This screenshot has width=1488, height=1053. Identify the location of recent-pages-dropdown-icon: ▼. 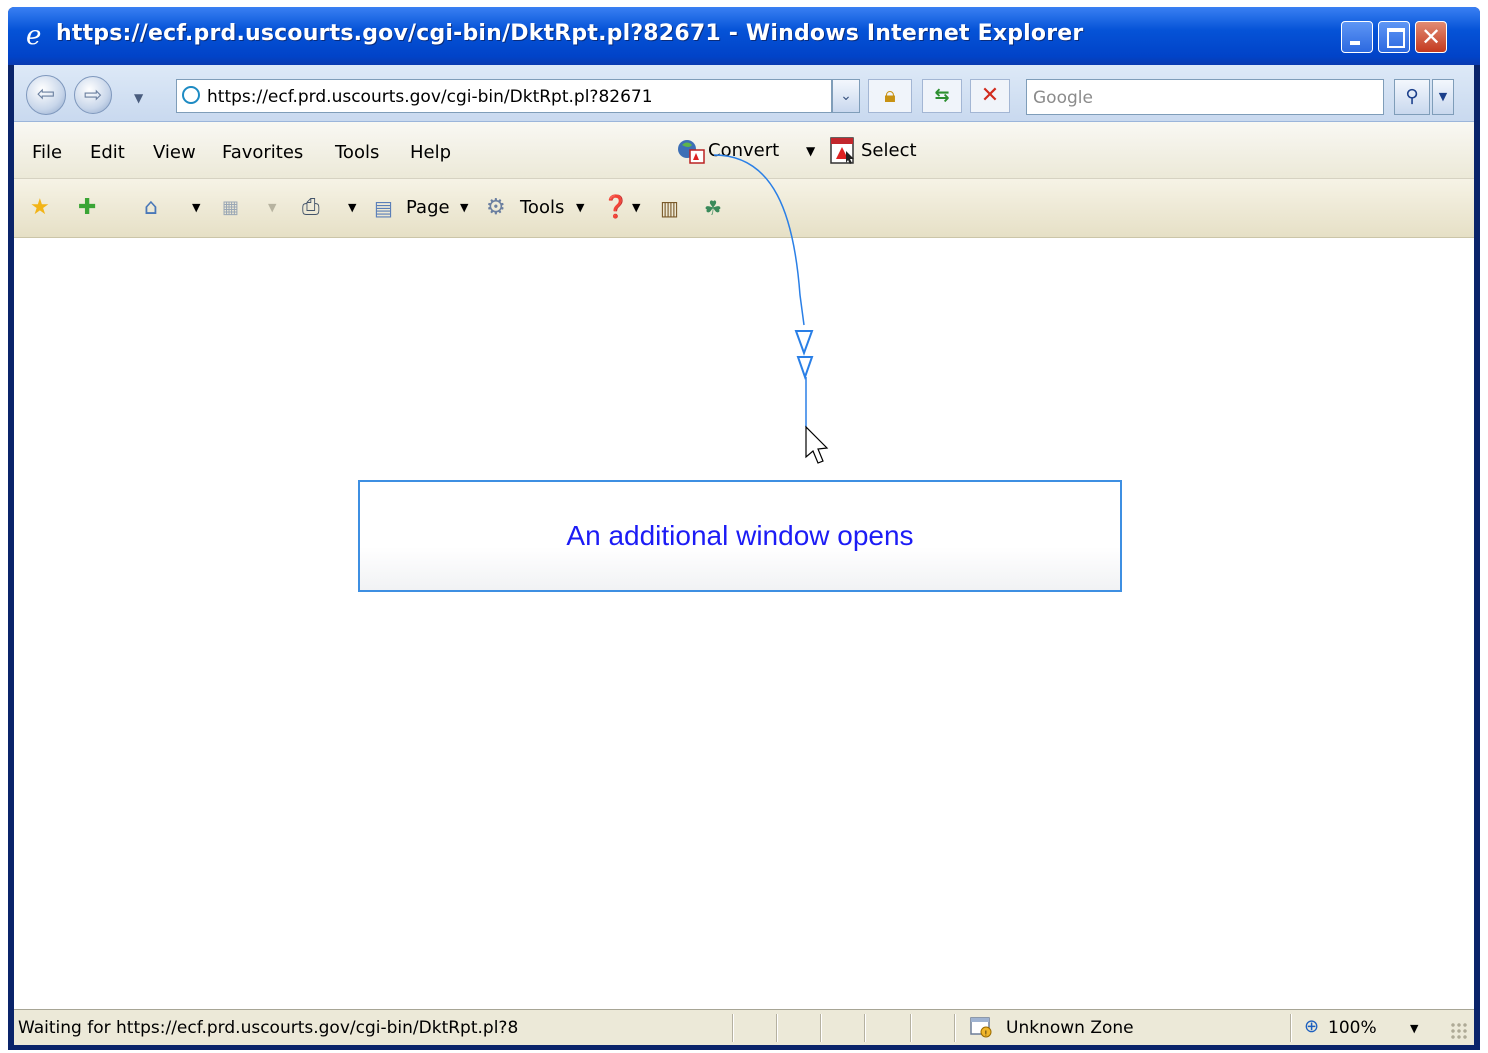
(138, 98).